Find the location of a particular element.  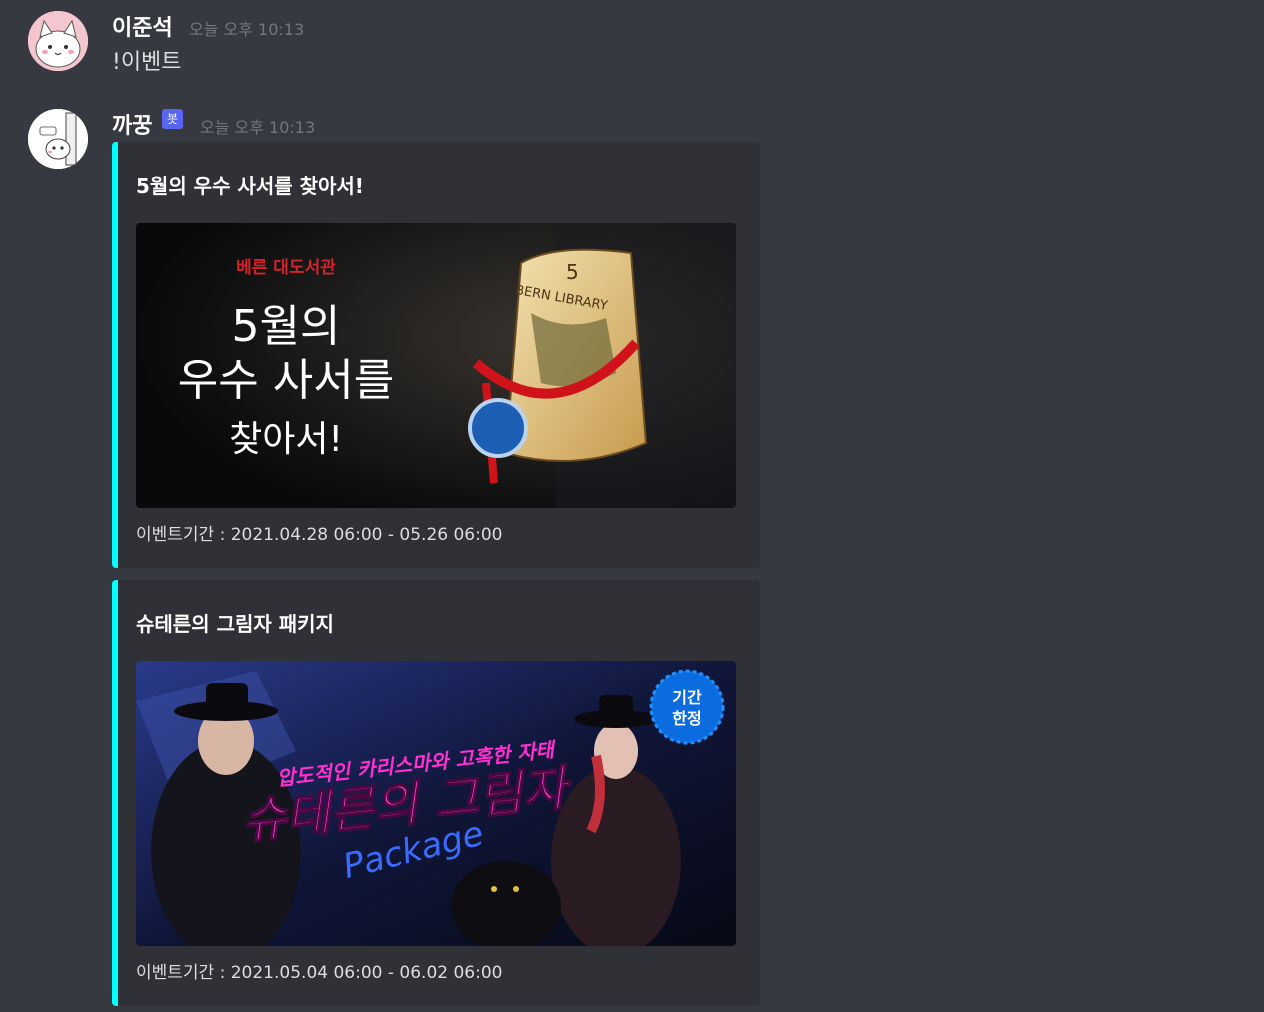

banner-line-2: 우수 사서를 is located at coordinates (286, 380).